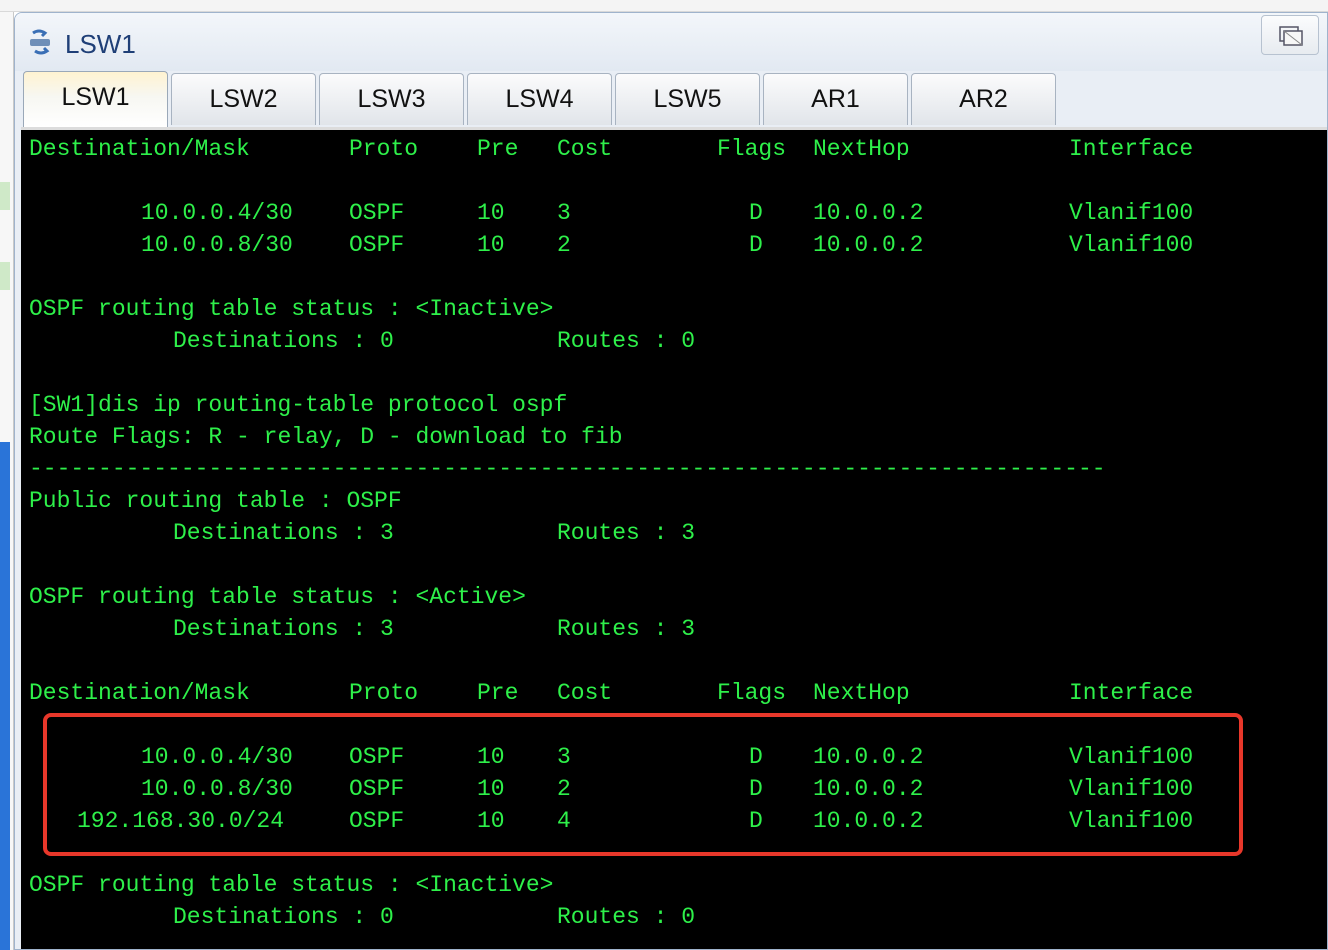  I want to click on desktop-top-strip, so click(664, 6).